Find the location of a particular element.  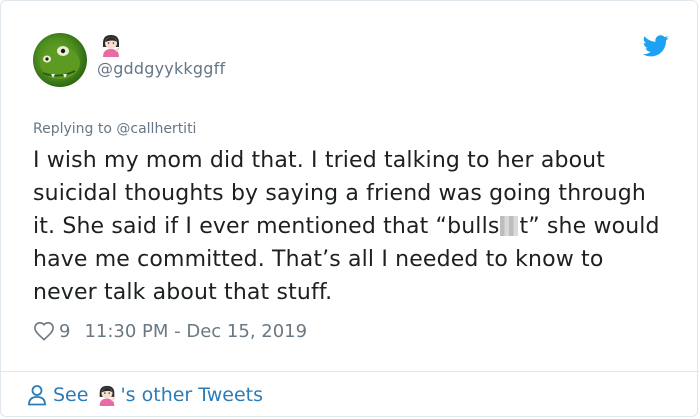

tweet-meta: 9 11:30 PM - Dec 15, 2019 is located at coordinates (170, 331).